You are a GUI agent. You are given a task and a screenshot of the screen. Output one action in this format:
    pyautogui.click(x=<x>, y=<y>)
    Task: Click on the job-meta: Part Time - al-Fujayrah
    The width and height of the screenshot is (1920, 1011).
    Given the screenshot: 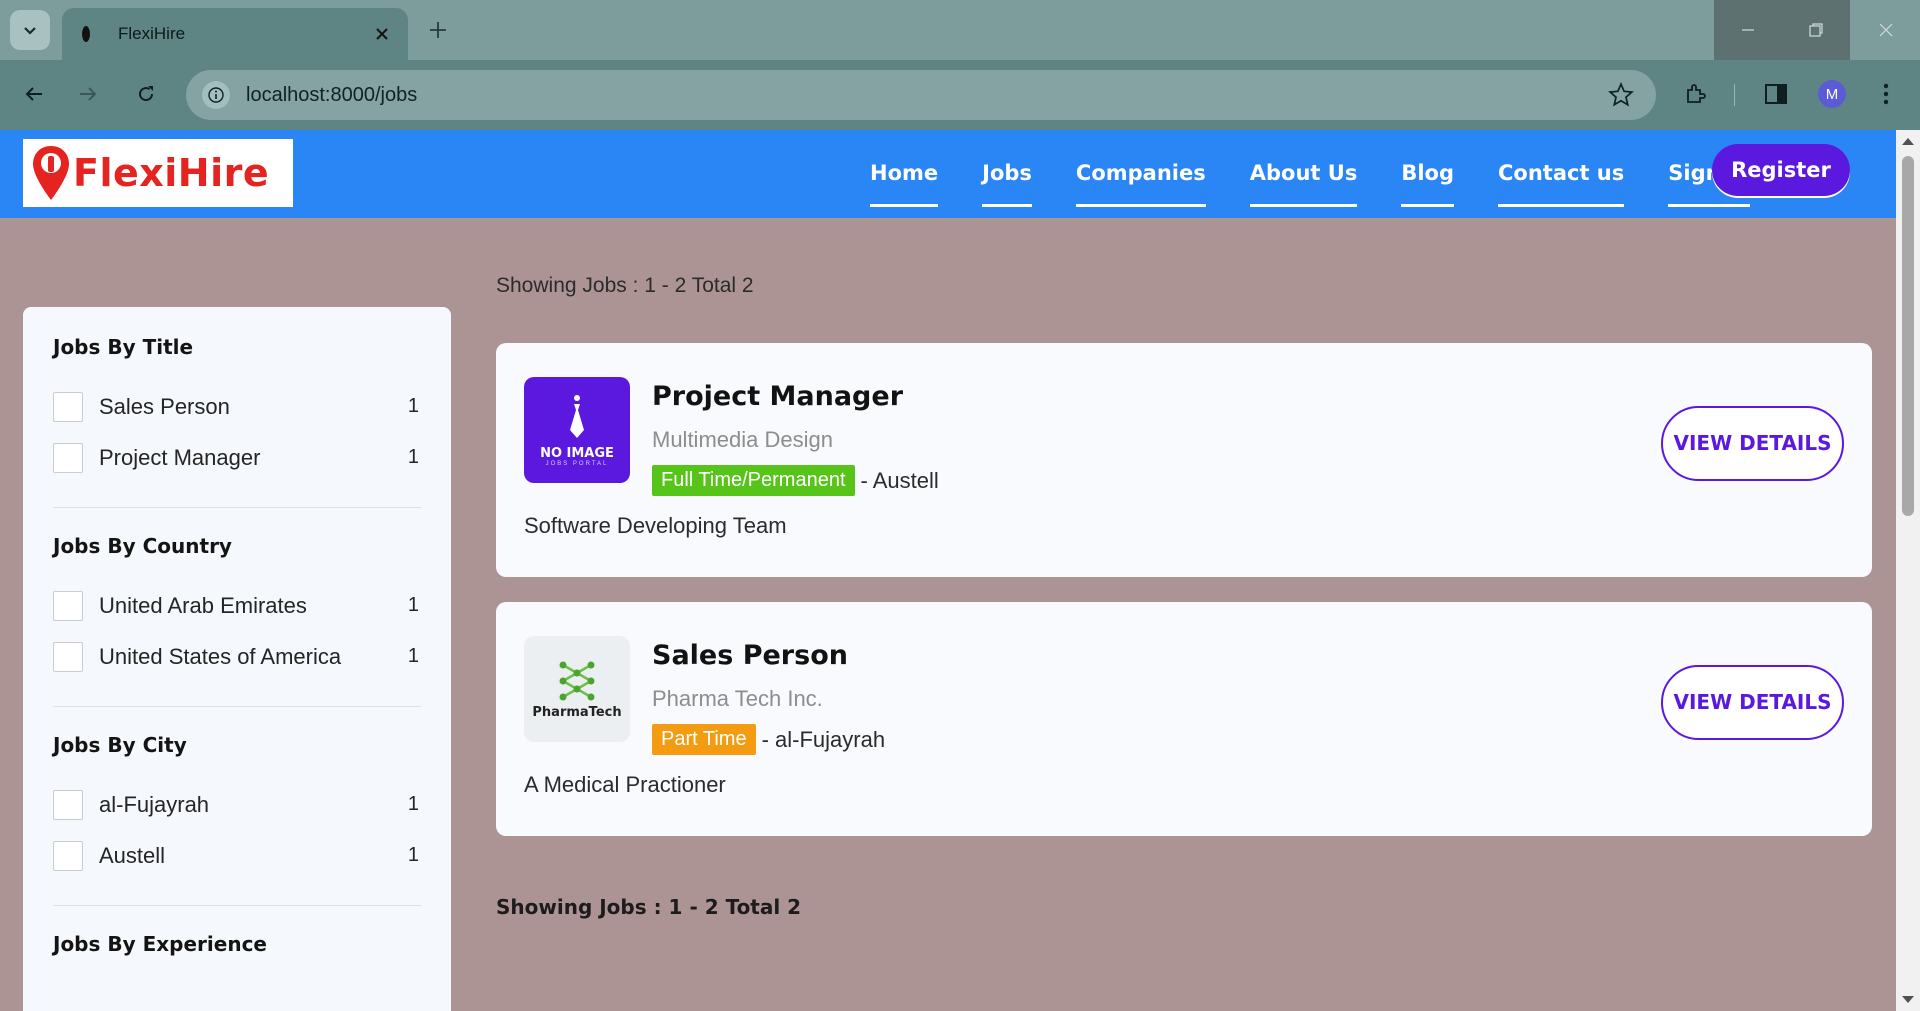 What is the action you would take?
    pyautogui.click(x=768, y=739)
    